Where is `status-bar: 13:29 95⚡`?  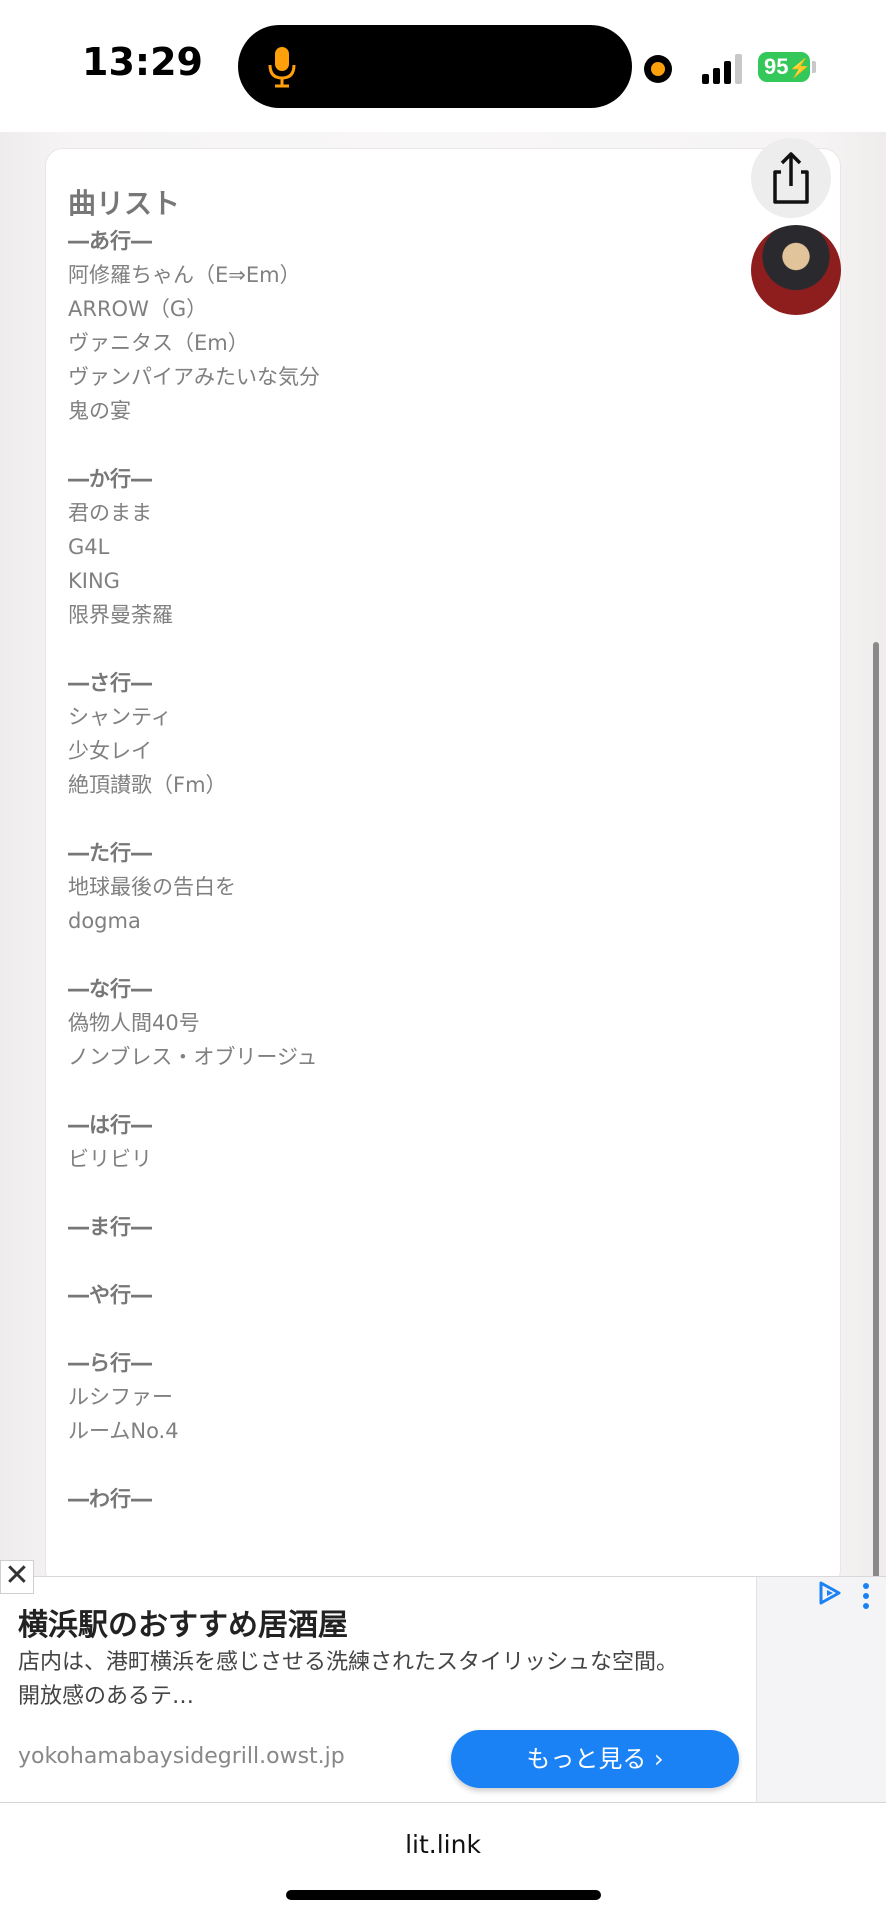
status-bar: 13:29 95⚡ is located at coordinates (443, 66).